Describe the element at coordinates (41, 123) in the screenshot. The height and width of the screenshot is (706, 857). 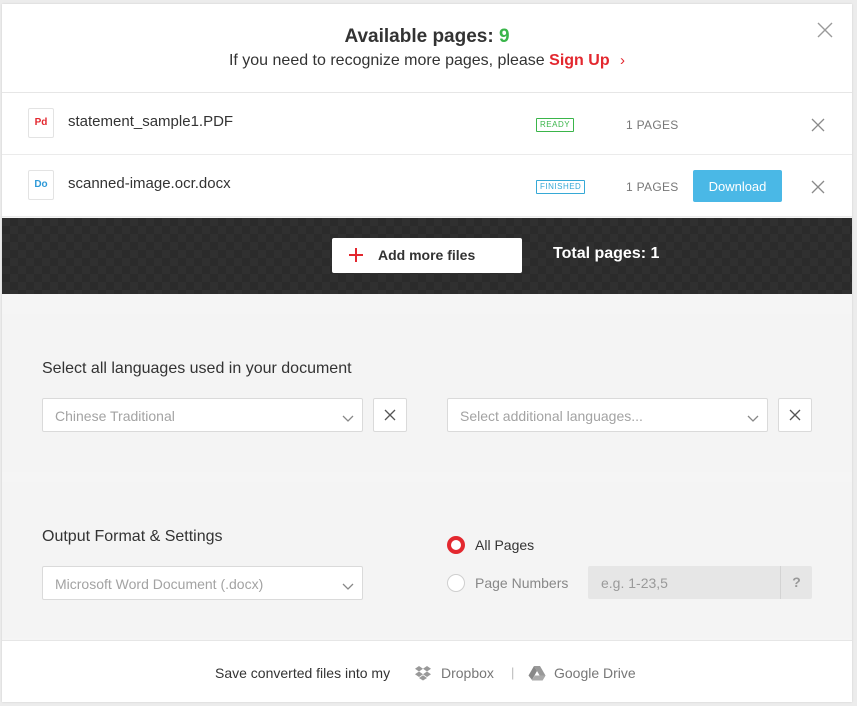
I see `pdf-file-icon: Pd` at that location.